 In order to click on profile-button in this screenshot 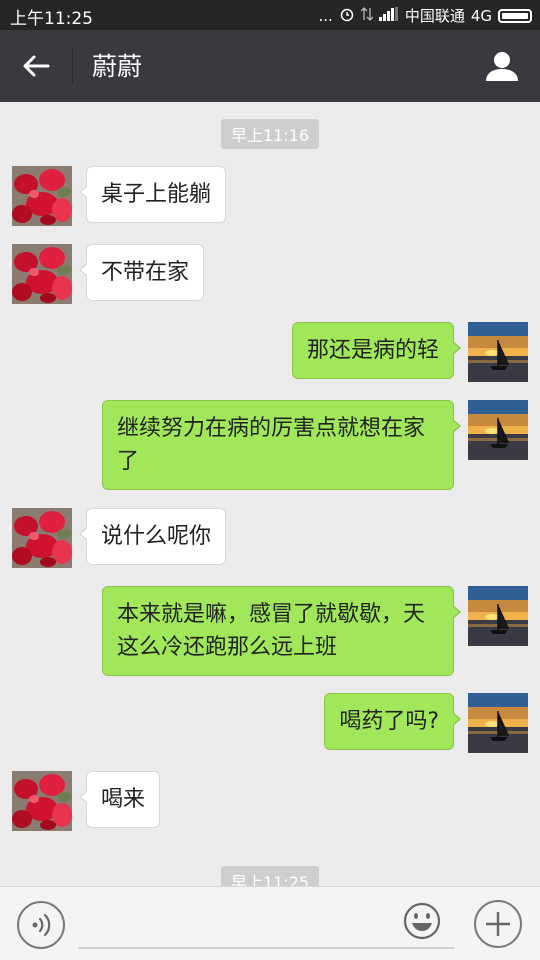, I will do `click(502, 66)`.